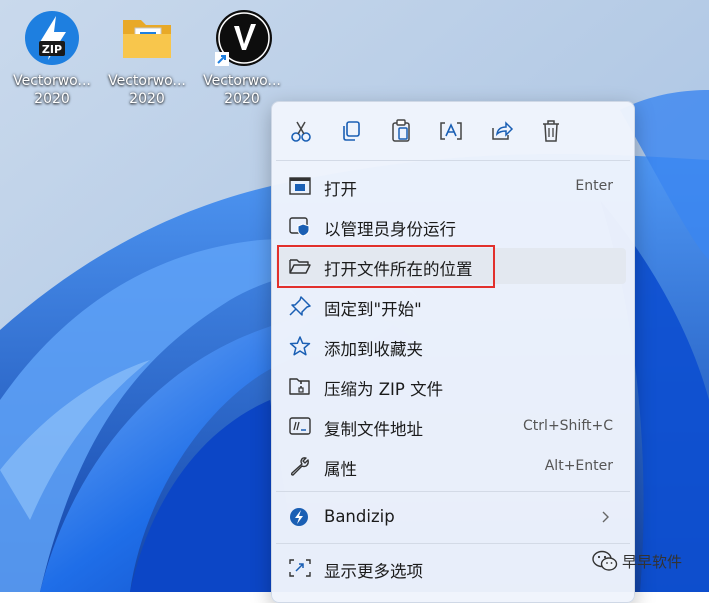 The width and height of the screenshot is (709, 603). Describe the element at coordinates (299, 517) in the screenshot. I see `bandizip-icon` at that location.